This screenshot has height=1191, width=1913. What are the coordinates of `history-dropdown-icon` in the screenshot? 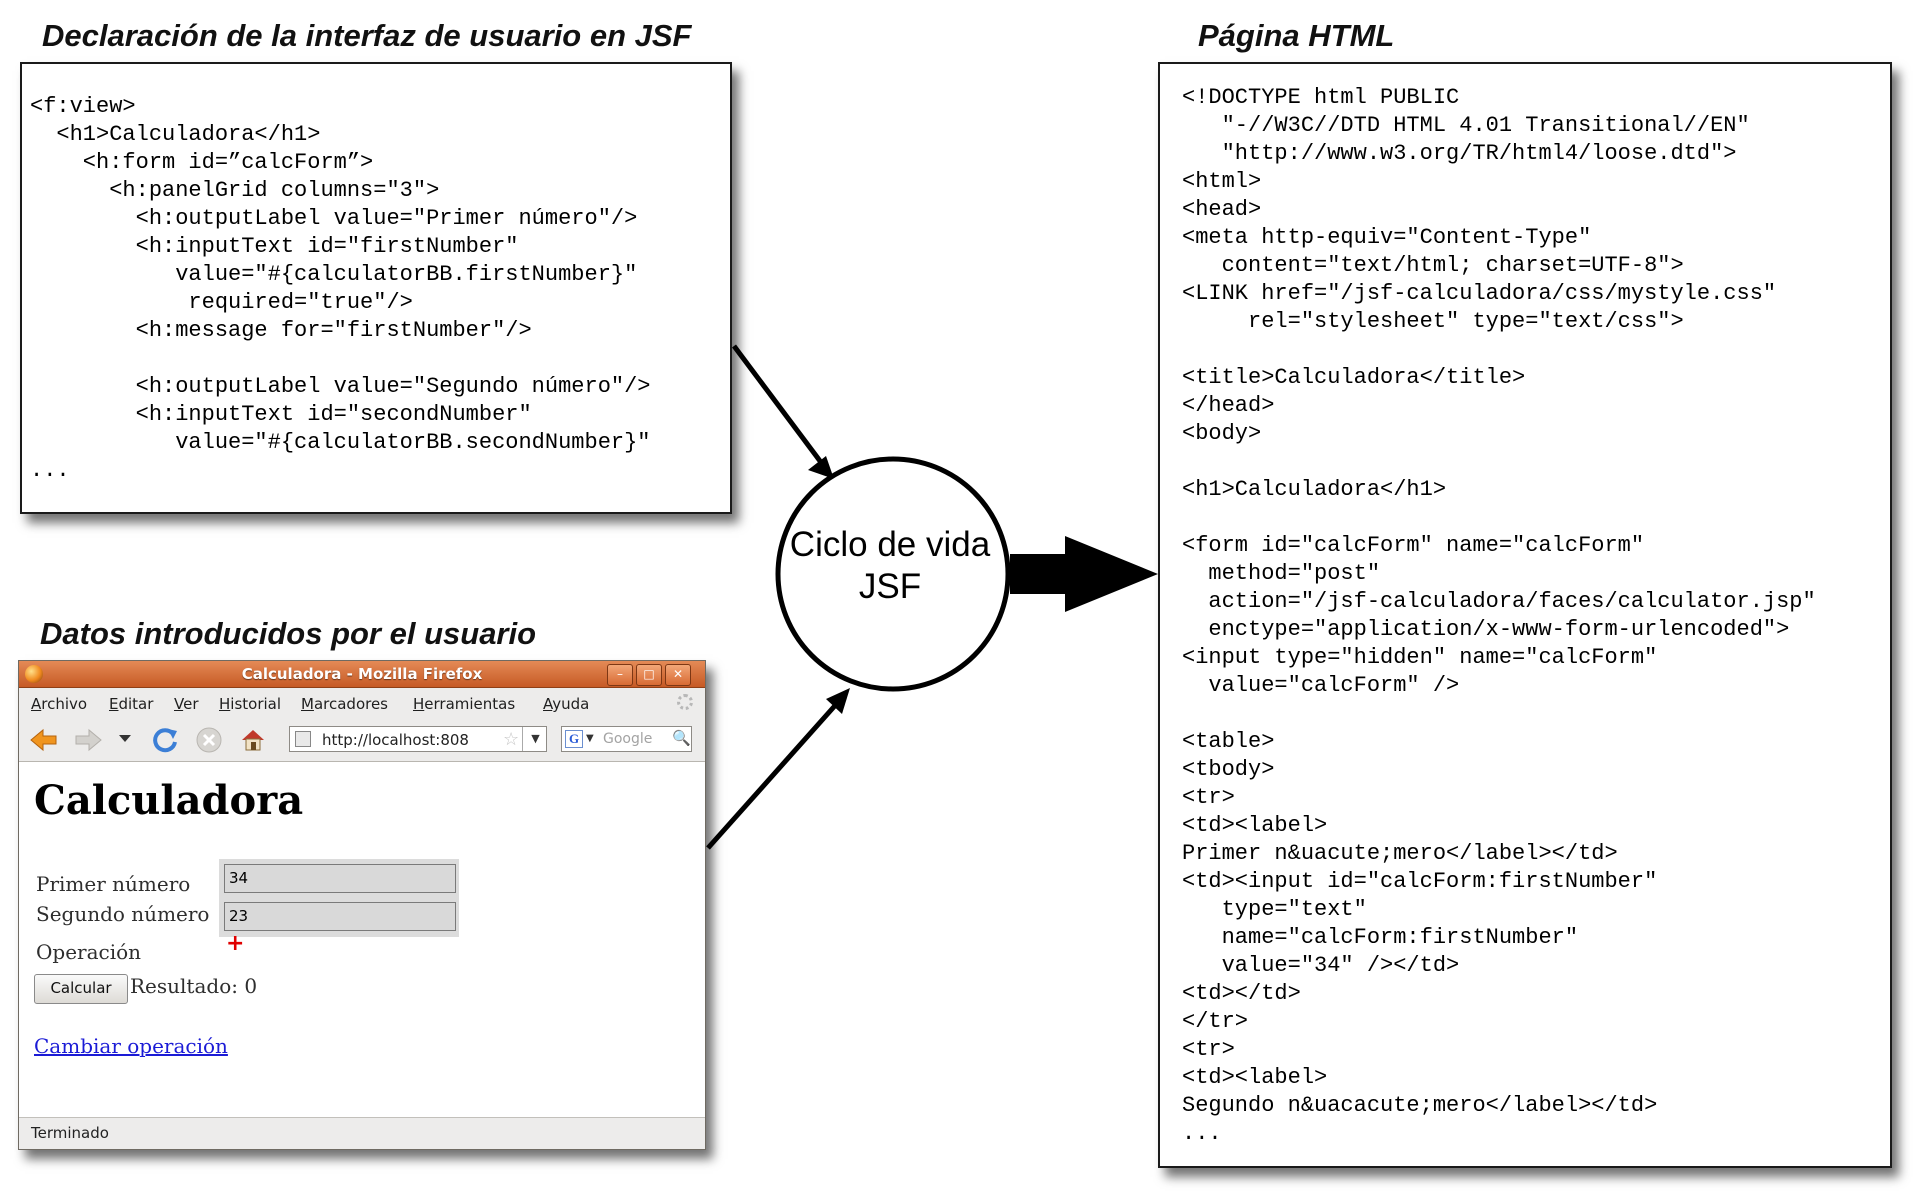 It's located at (125, 739).